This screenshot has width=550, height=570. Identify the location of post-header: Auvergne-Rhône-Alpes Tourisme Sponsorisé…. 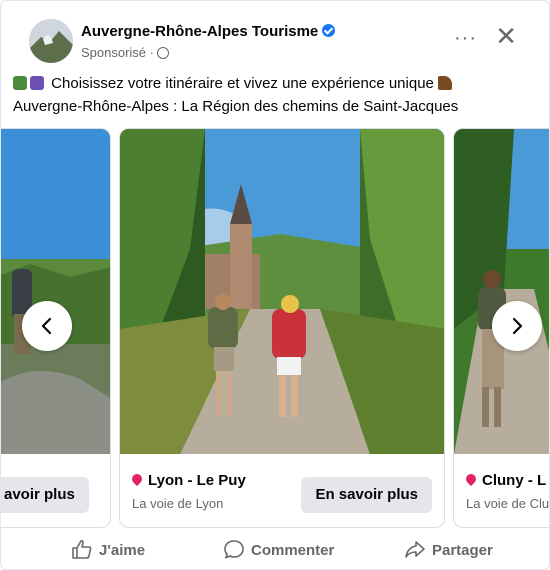
(279, 42).